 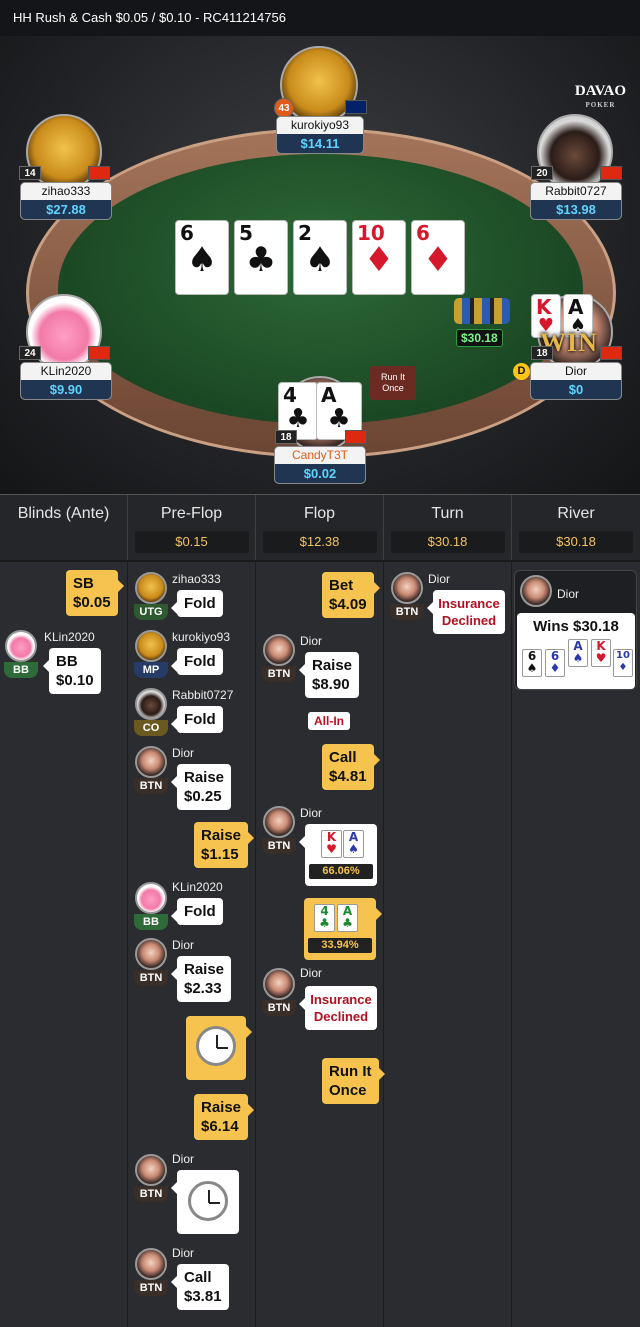 I want to click on col-turn: BTN Dior Insurance Declined, so click(x=448, y=944).